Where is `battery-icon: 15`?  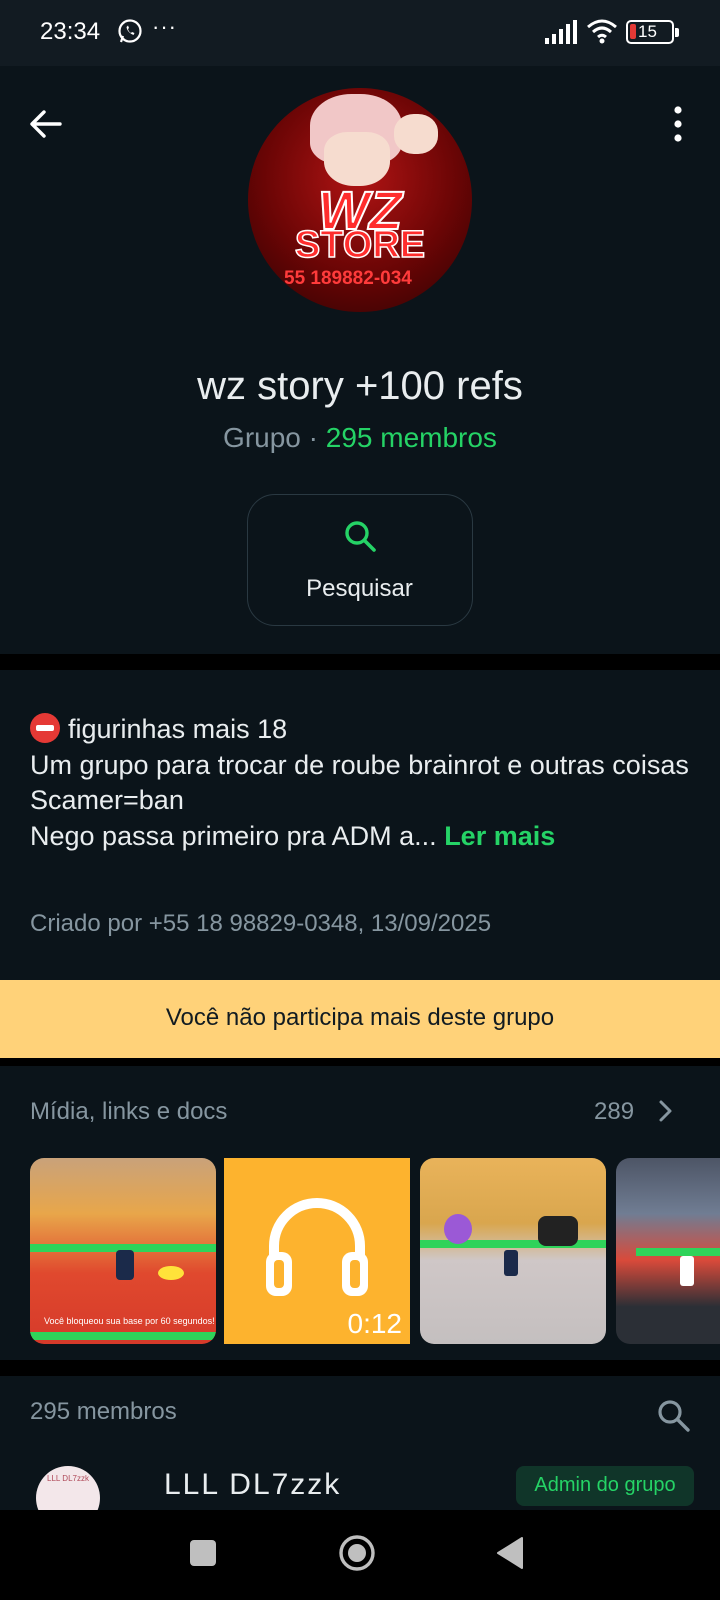
battery-icon: 15 is located at coordinates (652, 32).